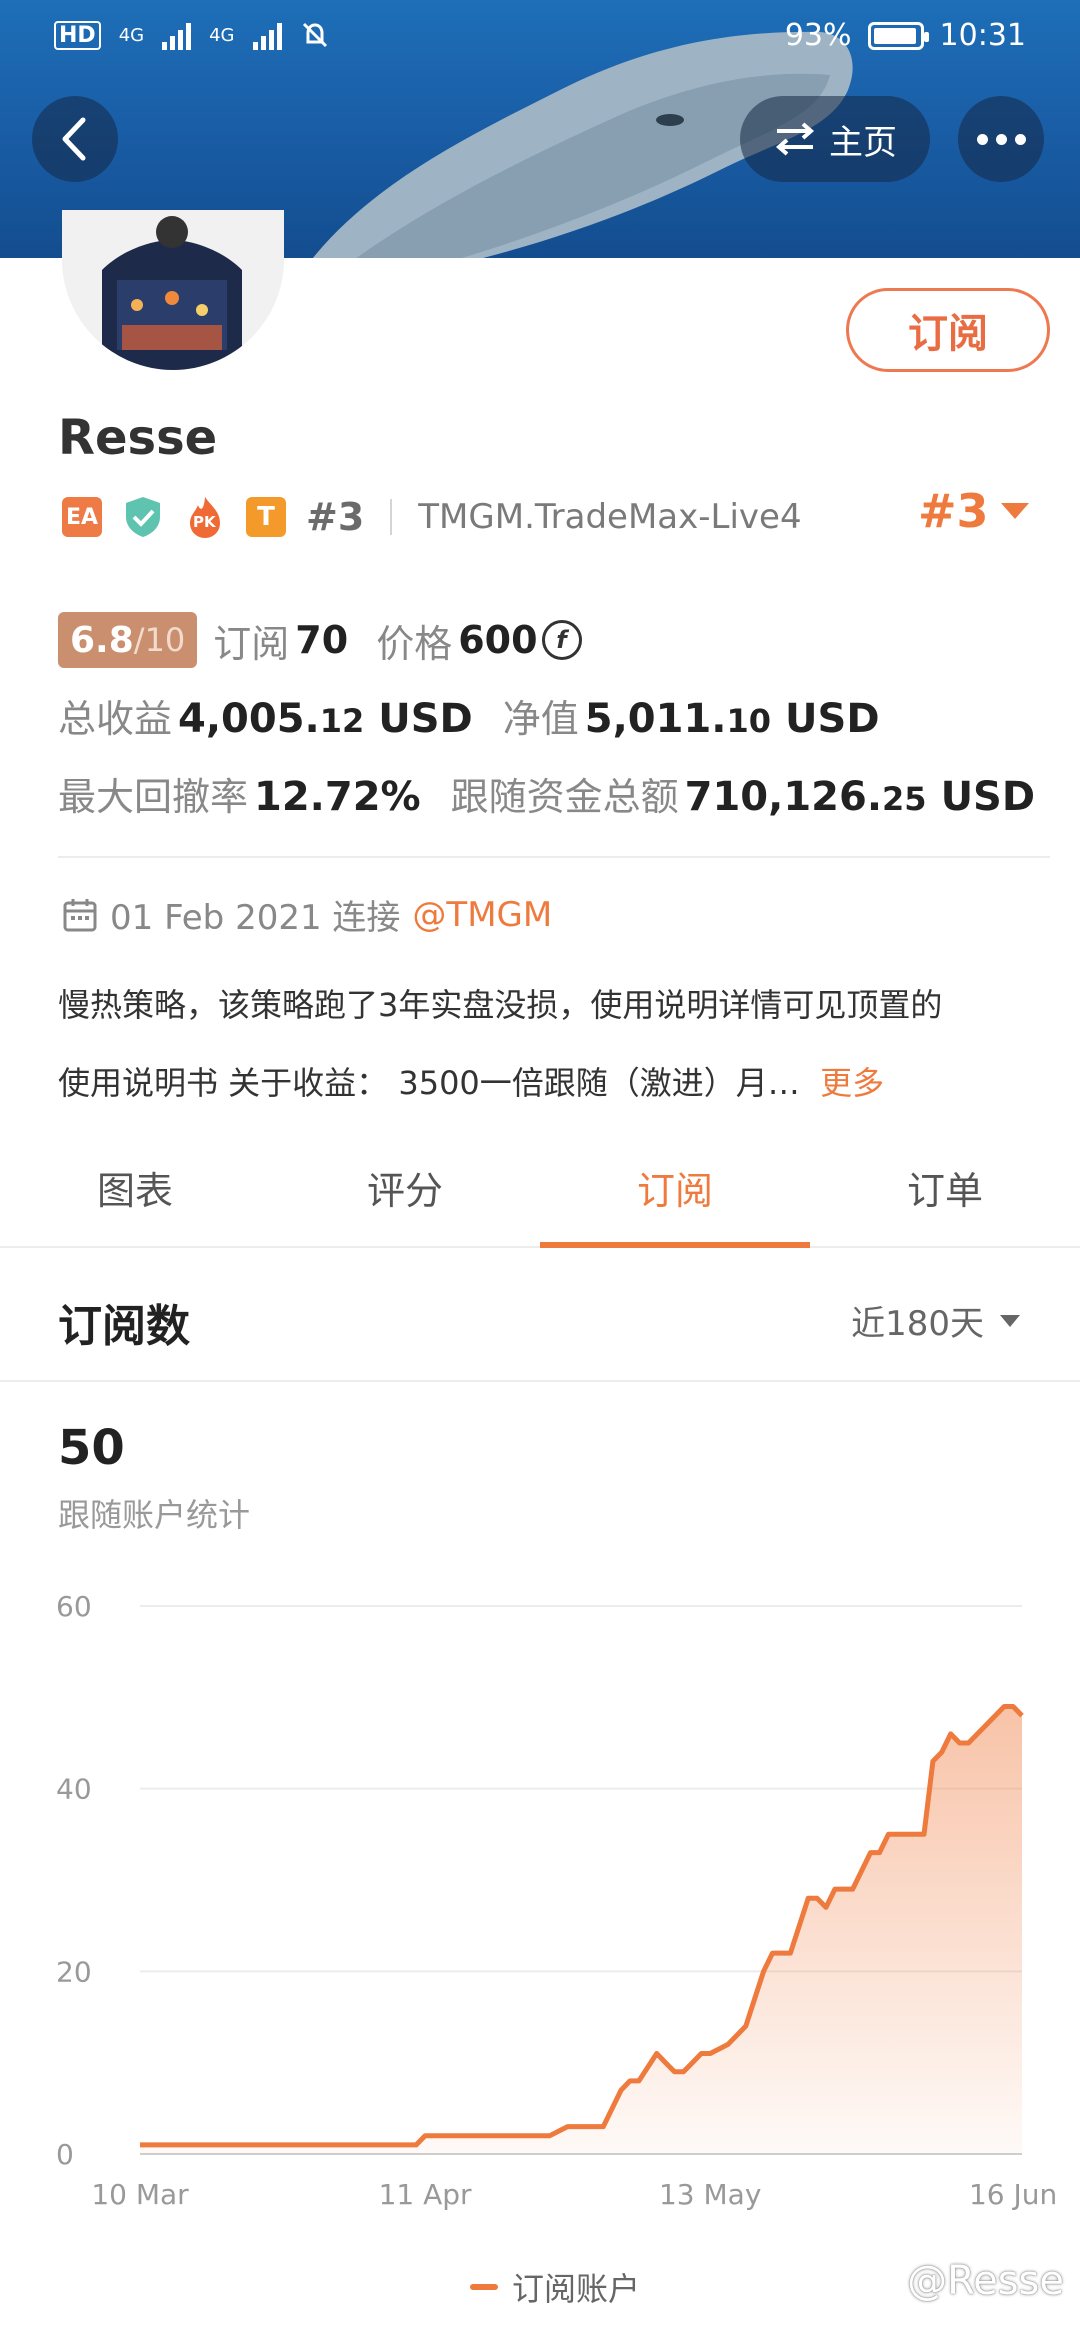 Image resolution: width=1080 pixels, height=2340 pixels. I want to click on x-tick-label: 13 May, so click(710, 2194).